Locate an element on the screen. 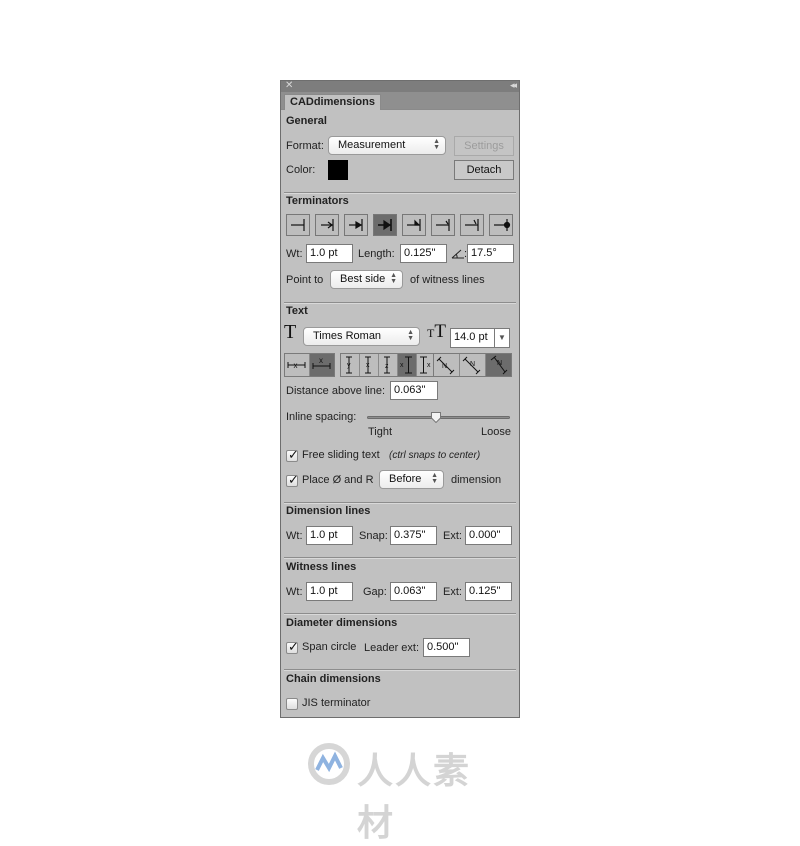  terminator-half-slash-bar-button is located at coordinates (472, 225).